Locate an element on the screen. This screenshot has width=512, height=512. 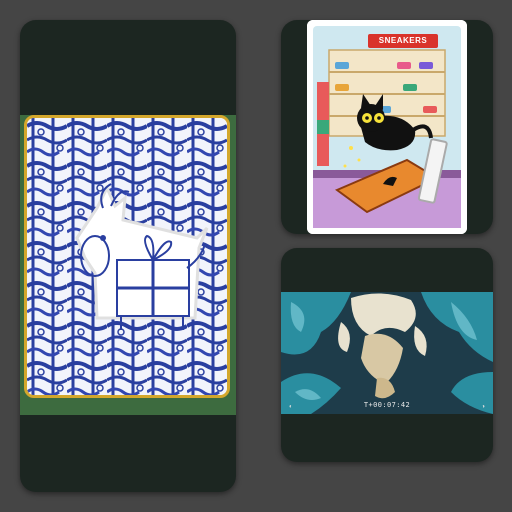
sculpture-image is located at coordinates (387, 353).